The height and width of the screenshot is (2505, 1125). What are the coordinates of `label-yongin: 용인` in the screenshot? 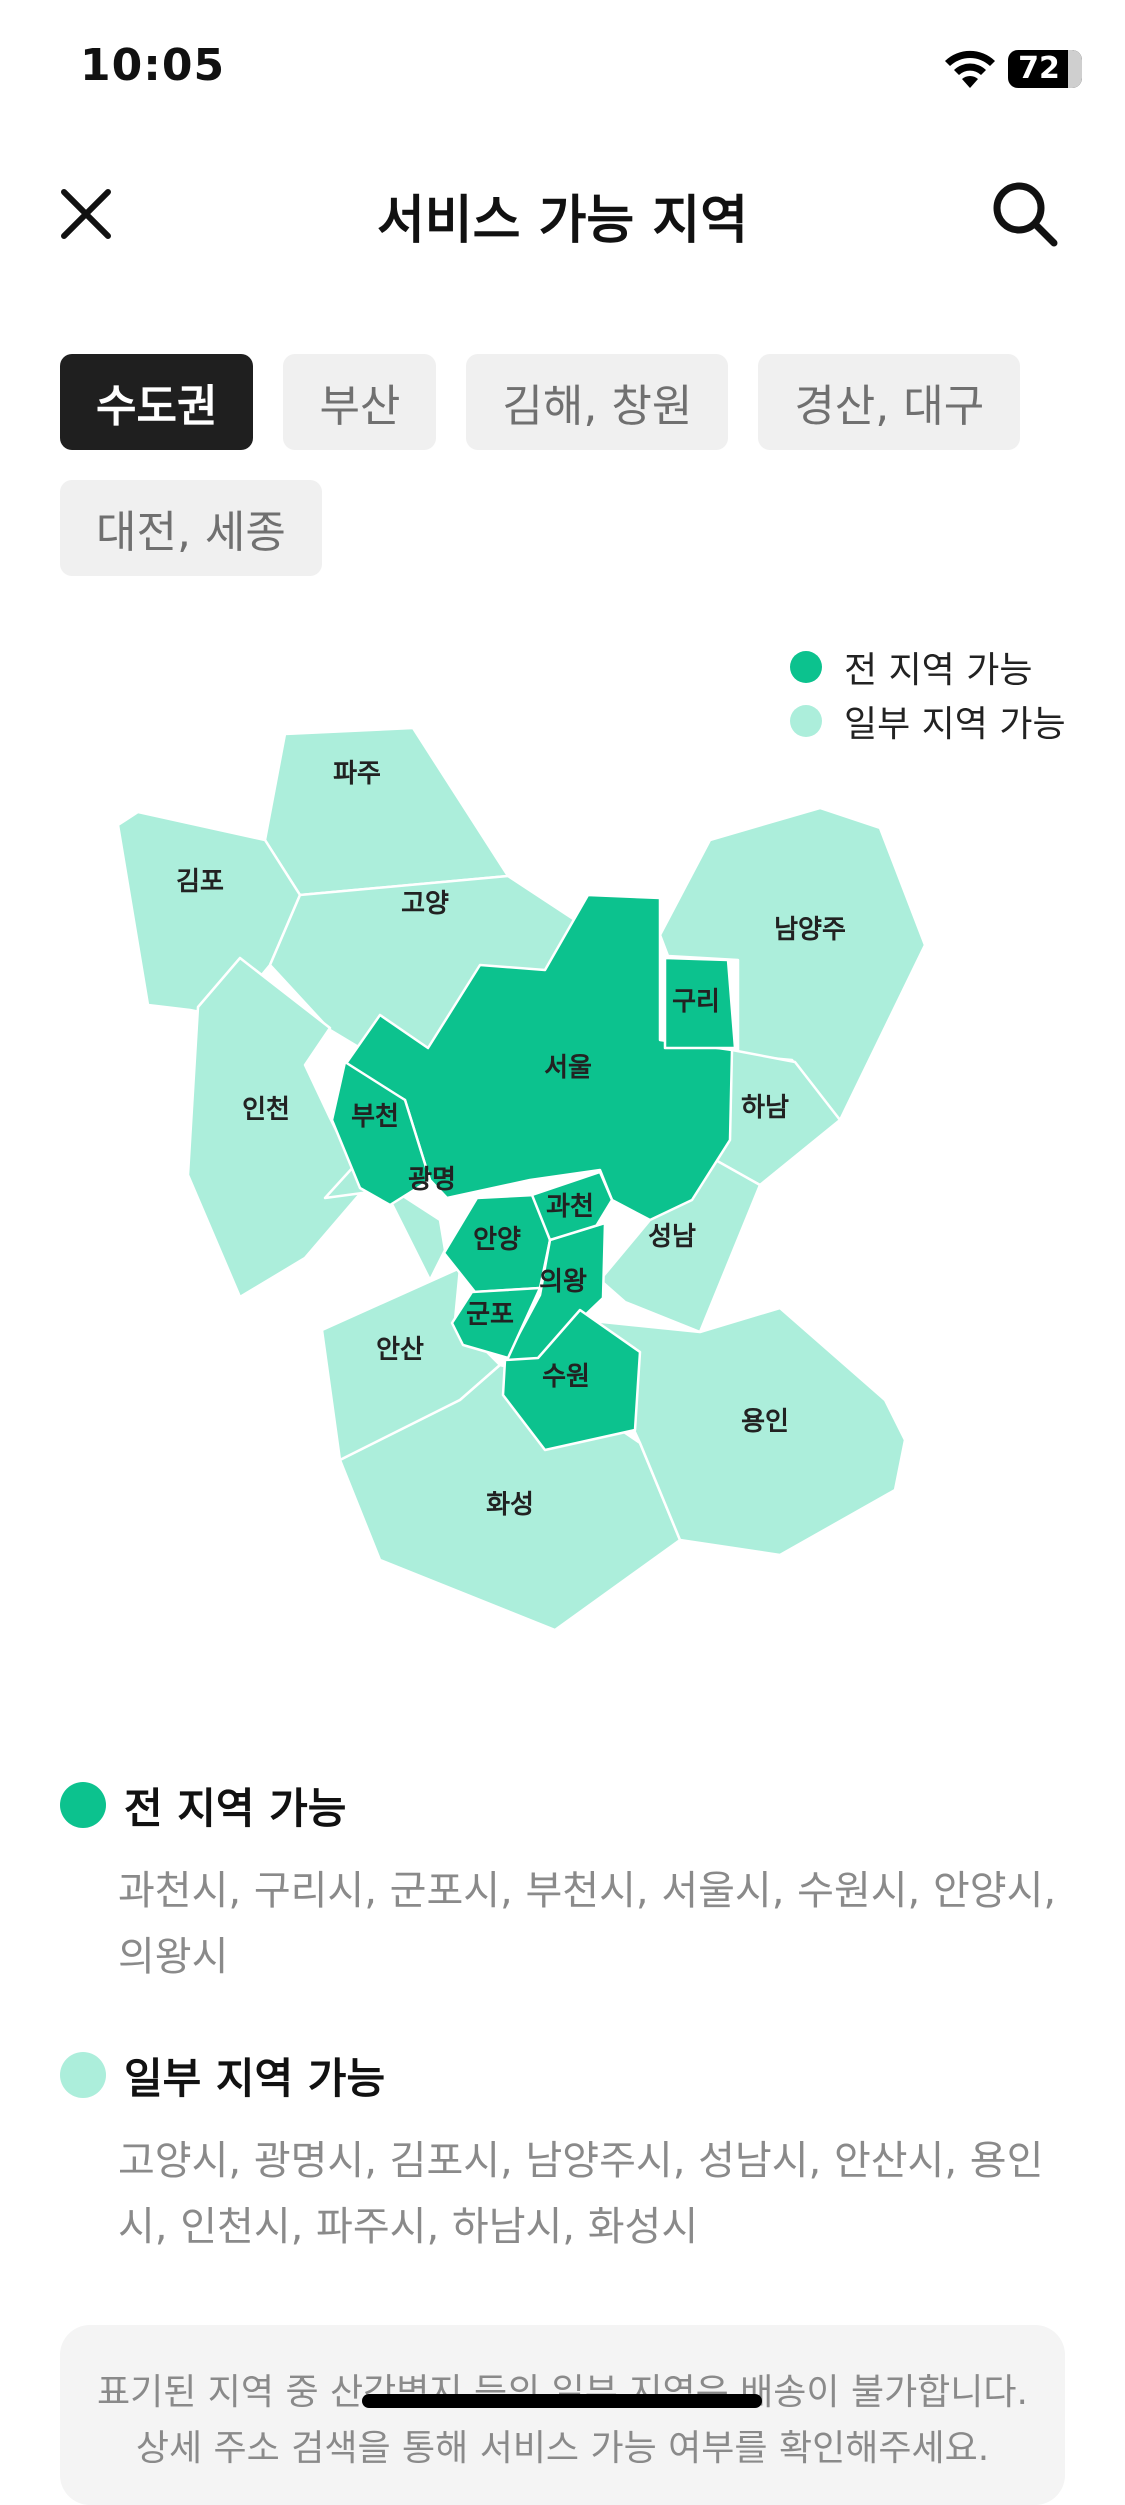 It's located at (765, 1422).